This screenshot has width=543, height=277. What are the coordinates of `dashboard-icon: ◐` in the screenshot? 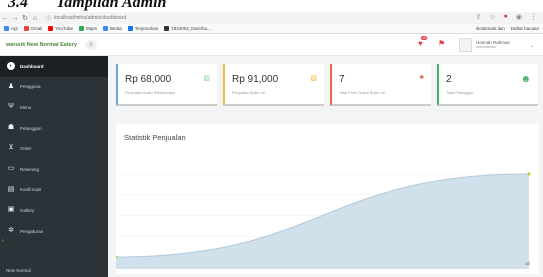 It's located at (11, 66).